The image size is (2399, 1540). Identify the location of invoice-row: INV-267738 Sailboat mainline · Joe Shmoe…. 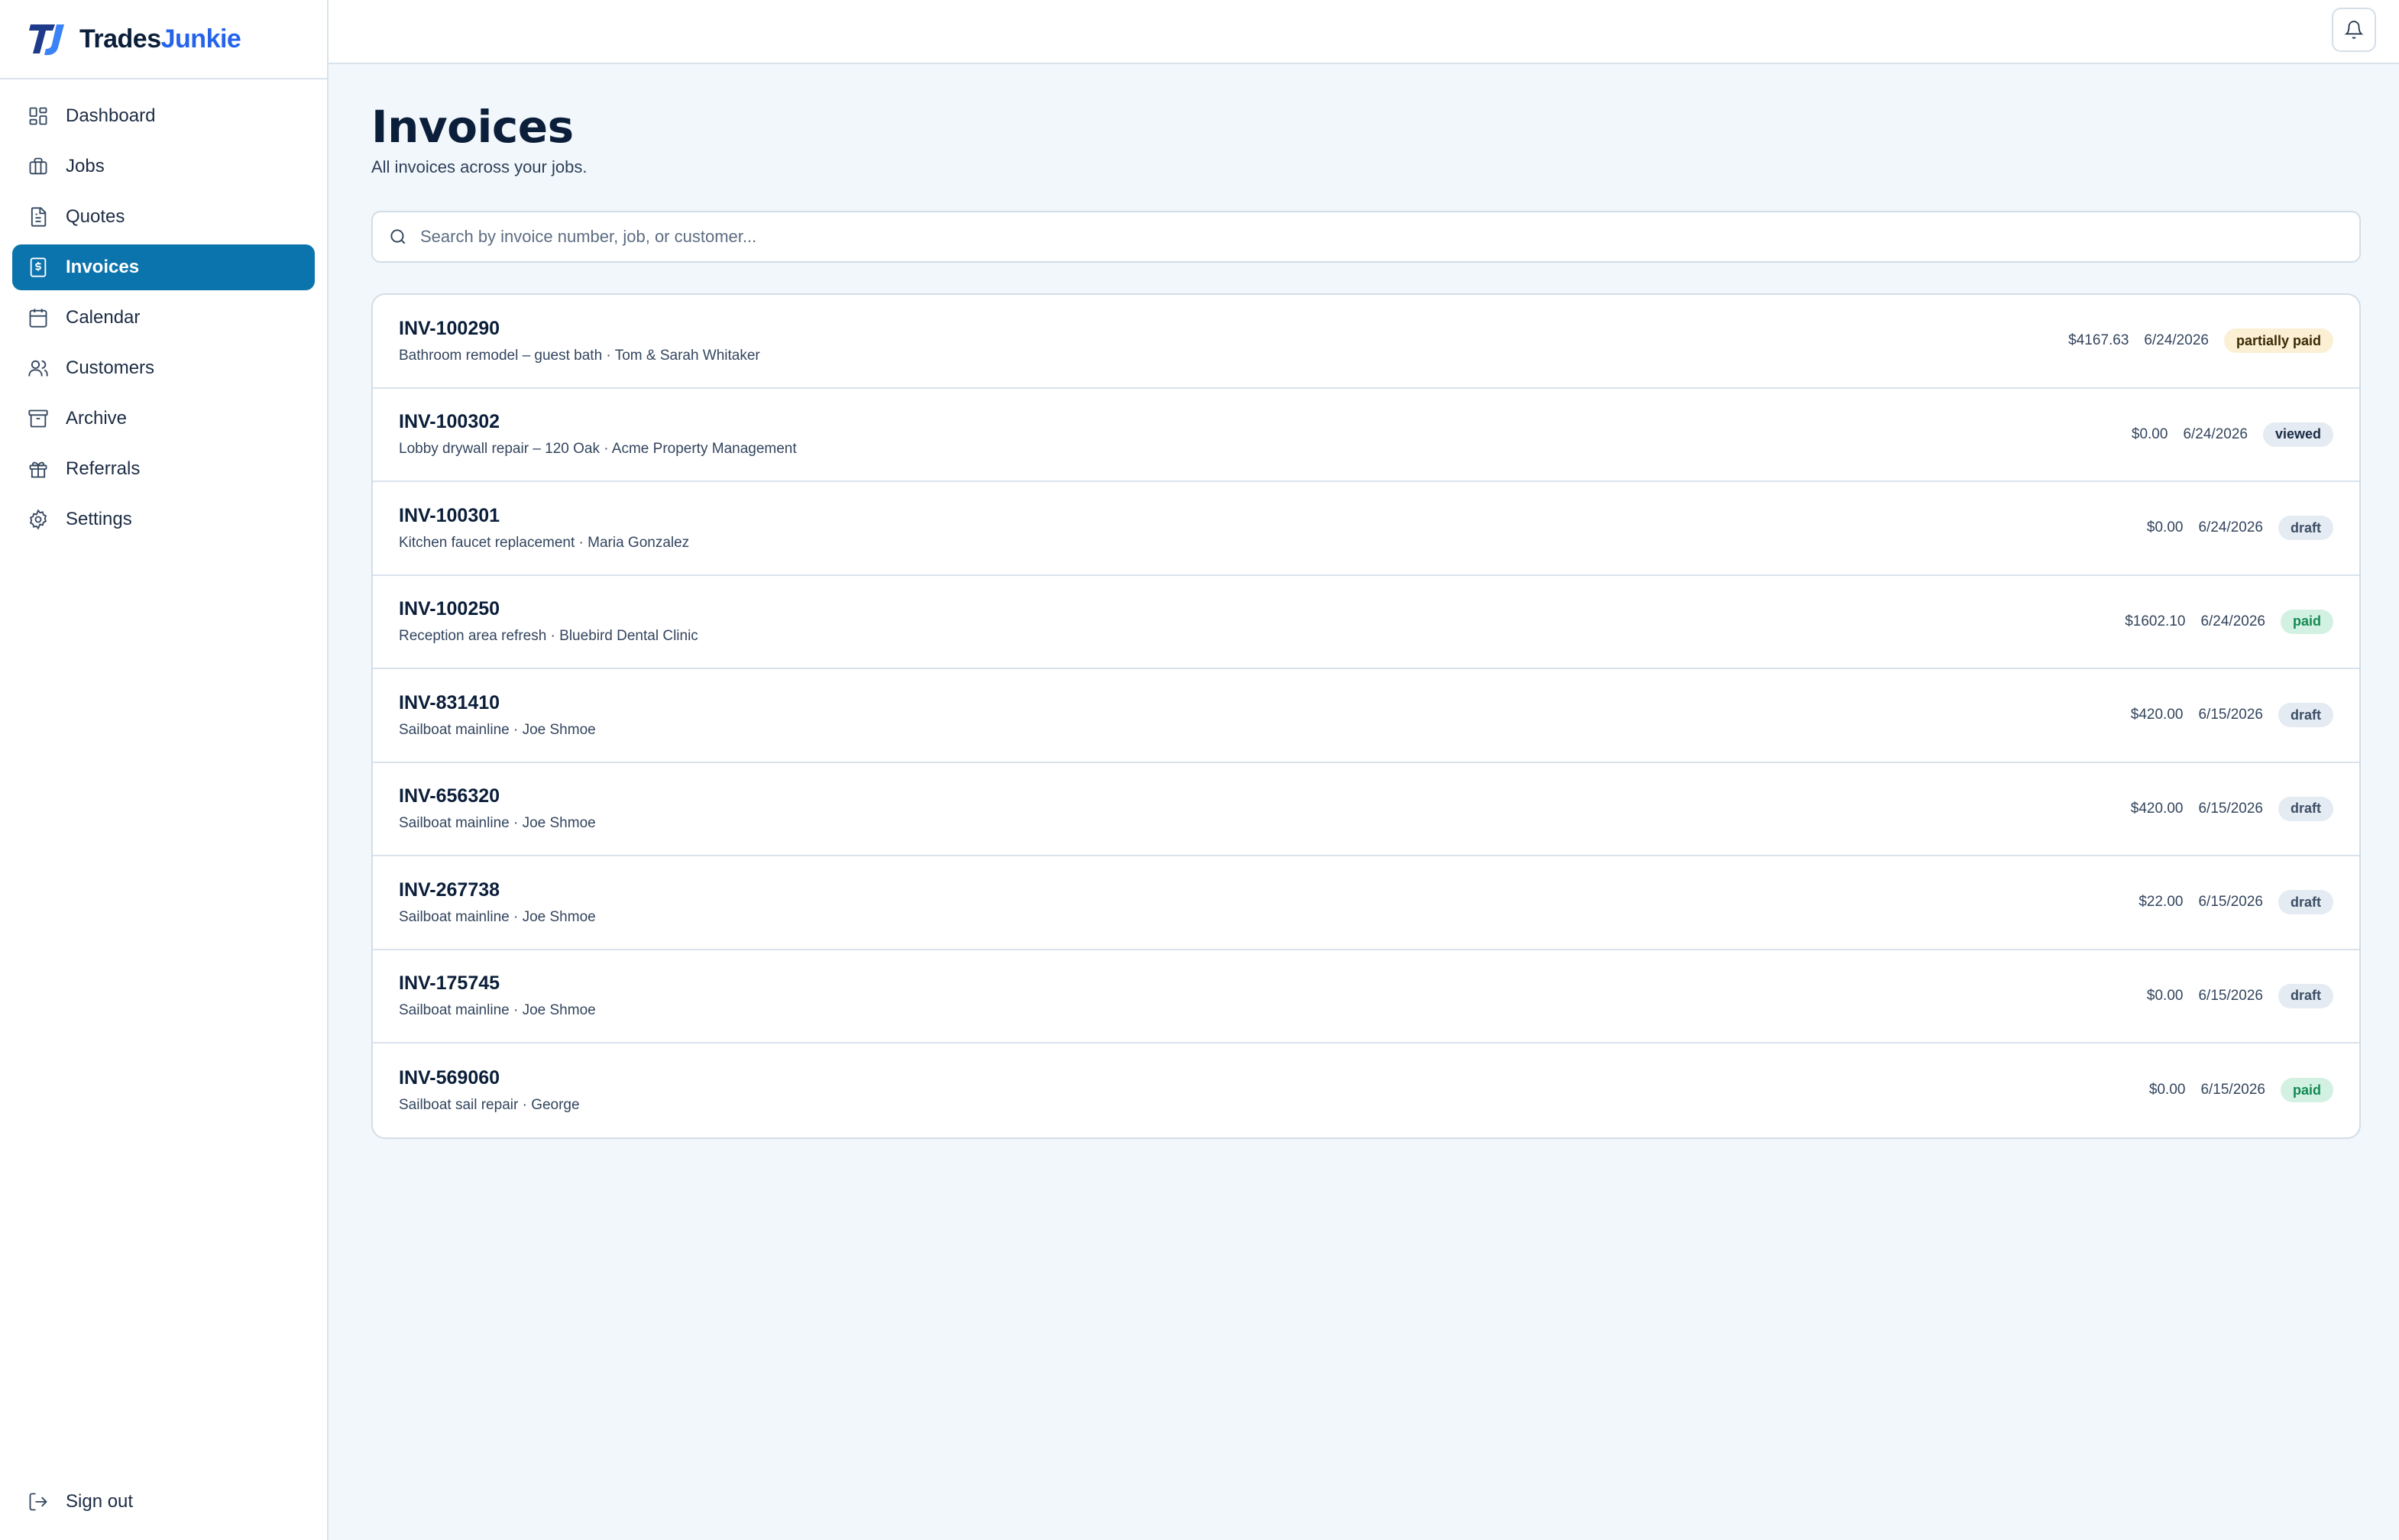
(1366, 903).